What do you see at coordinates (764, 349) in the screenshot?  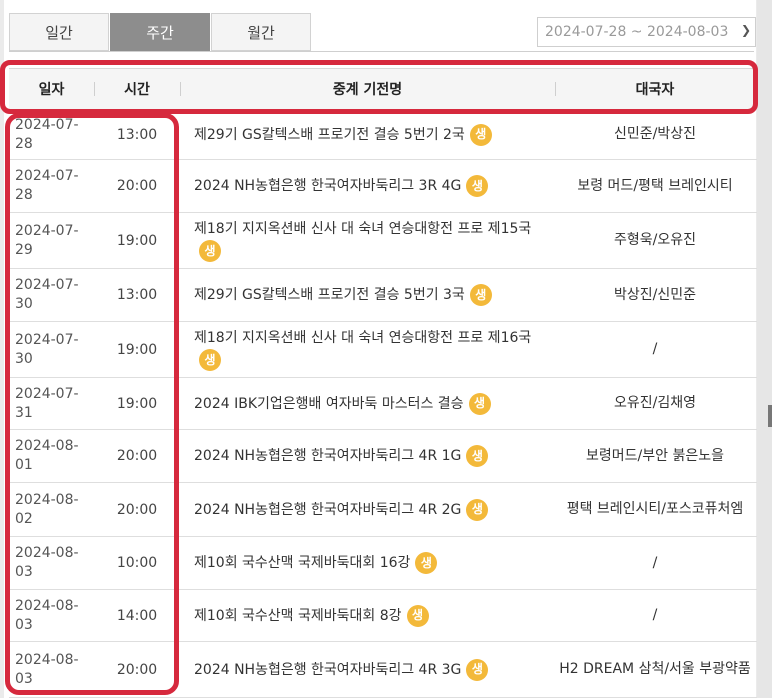 I see `scrollbar-track` at bounding box center [764, 349].